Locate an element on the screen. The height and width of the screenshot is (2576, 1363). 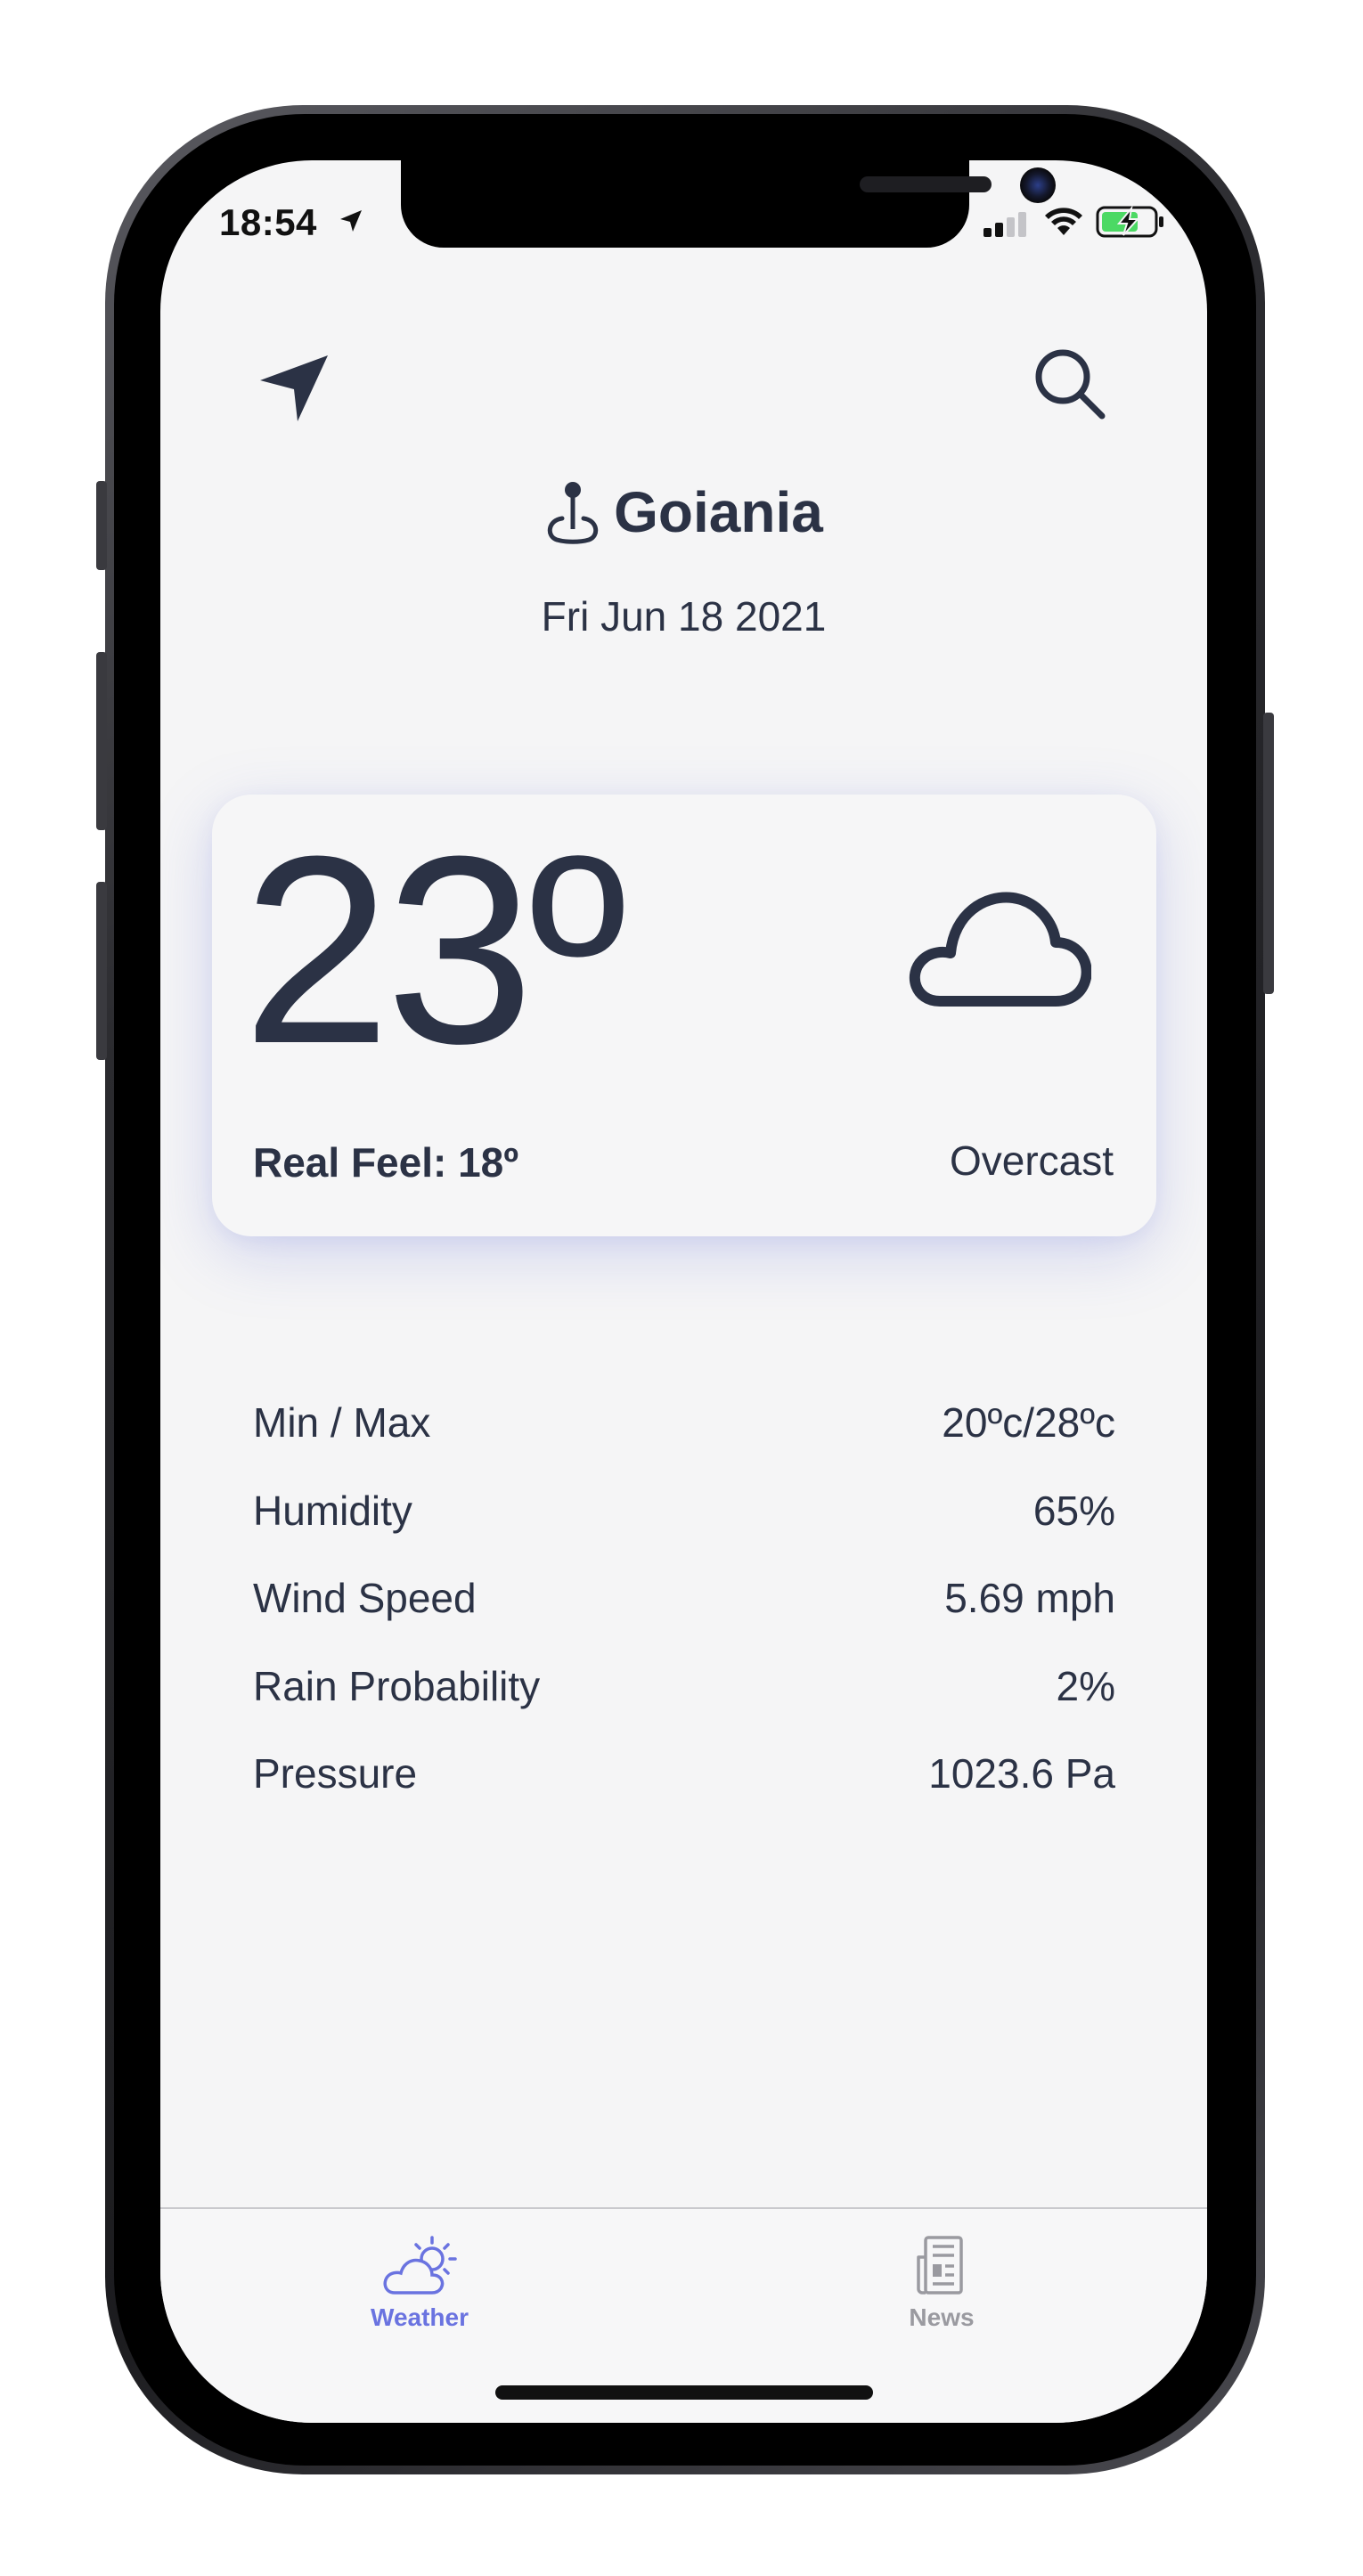
detail-row-pressure: Pressure 1023.6 Pa is located at coordinates (684, 1774).